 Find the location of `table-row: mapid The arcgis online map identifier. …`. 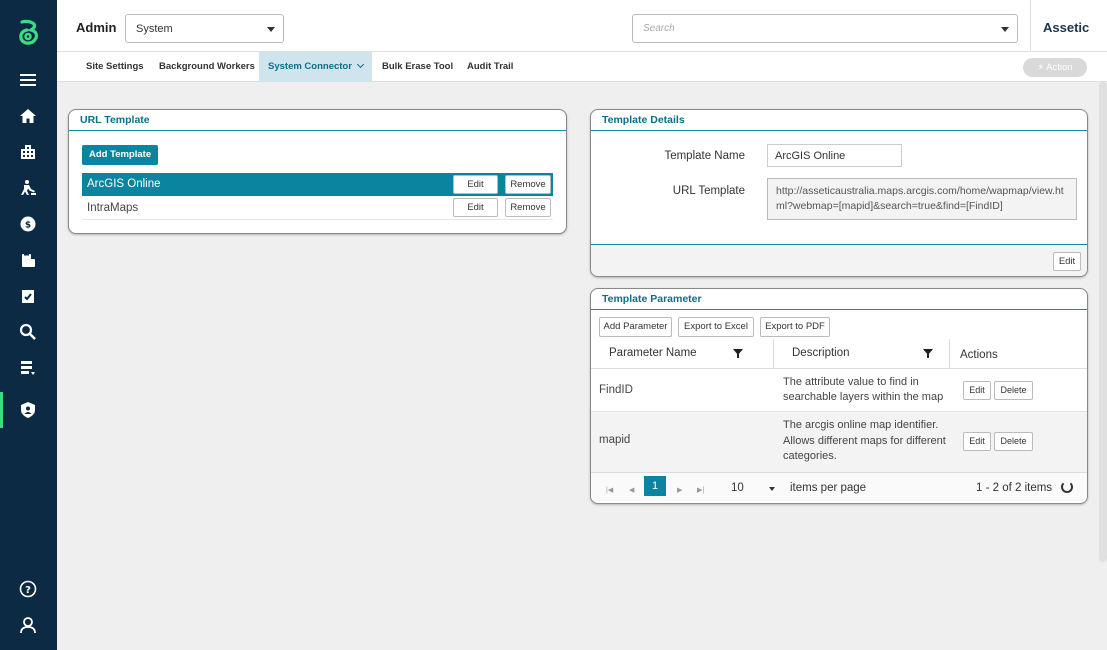

table-row: mapid The arcgis online map identifier. … is located at coordinates (839, 442).